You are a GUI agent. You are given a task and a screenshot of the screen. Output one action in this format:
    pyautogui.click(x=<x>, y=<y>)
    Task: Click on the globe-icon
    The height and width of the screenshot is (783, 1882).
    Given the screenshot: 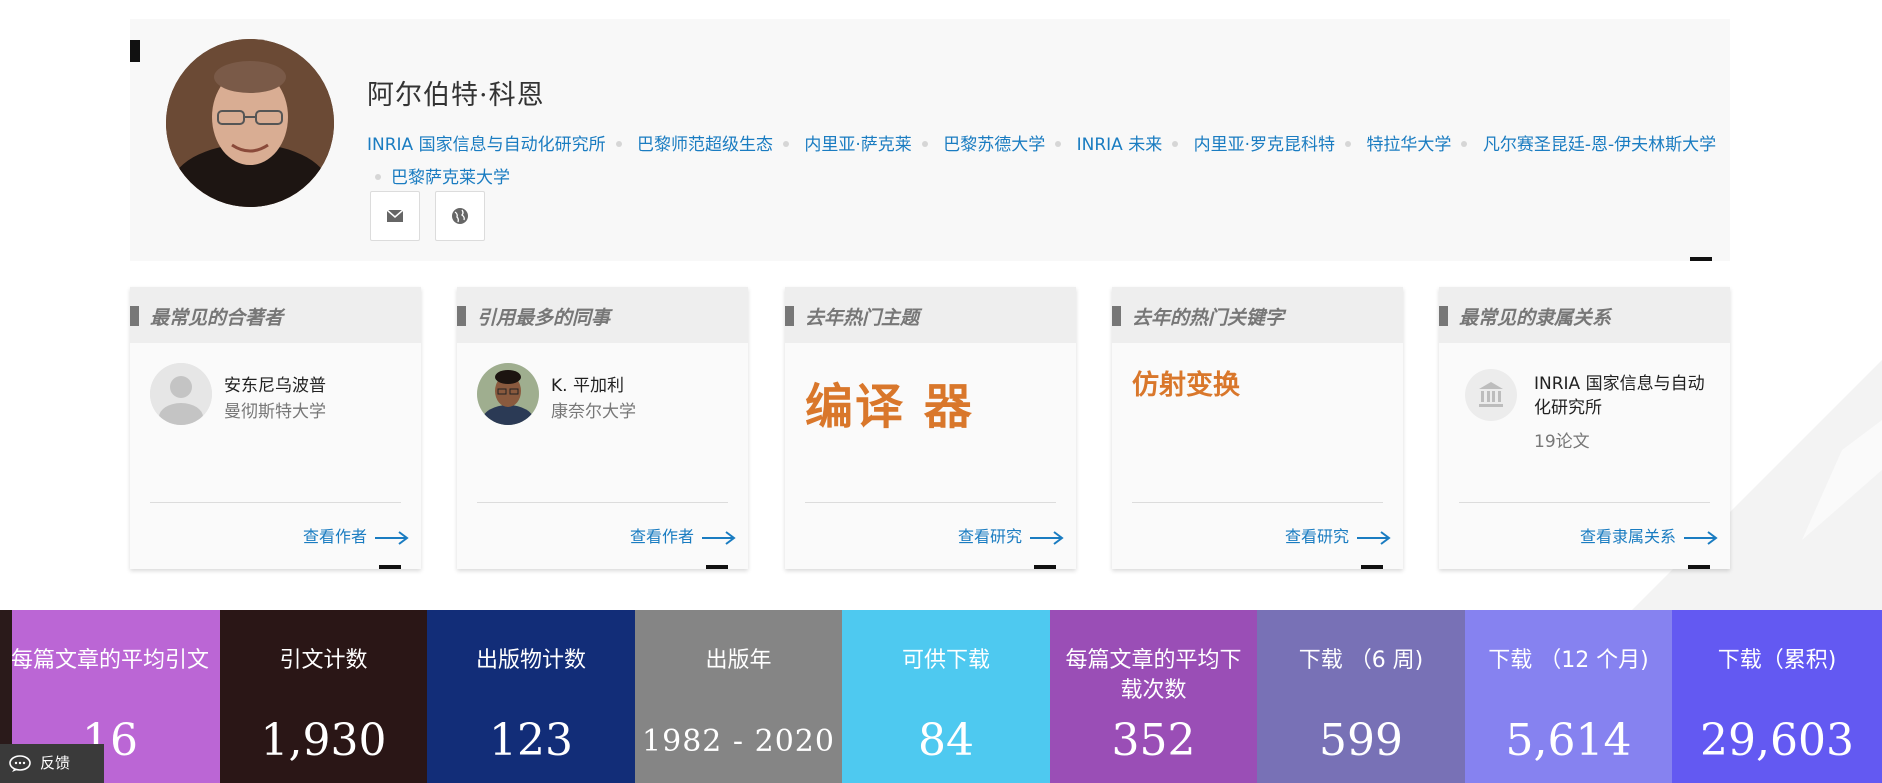 What is the action you would take?
    pyautogui.click(x=460, y=216)
    